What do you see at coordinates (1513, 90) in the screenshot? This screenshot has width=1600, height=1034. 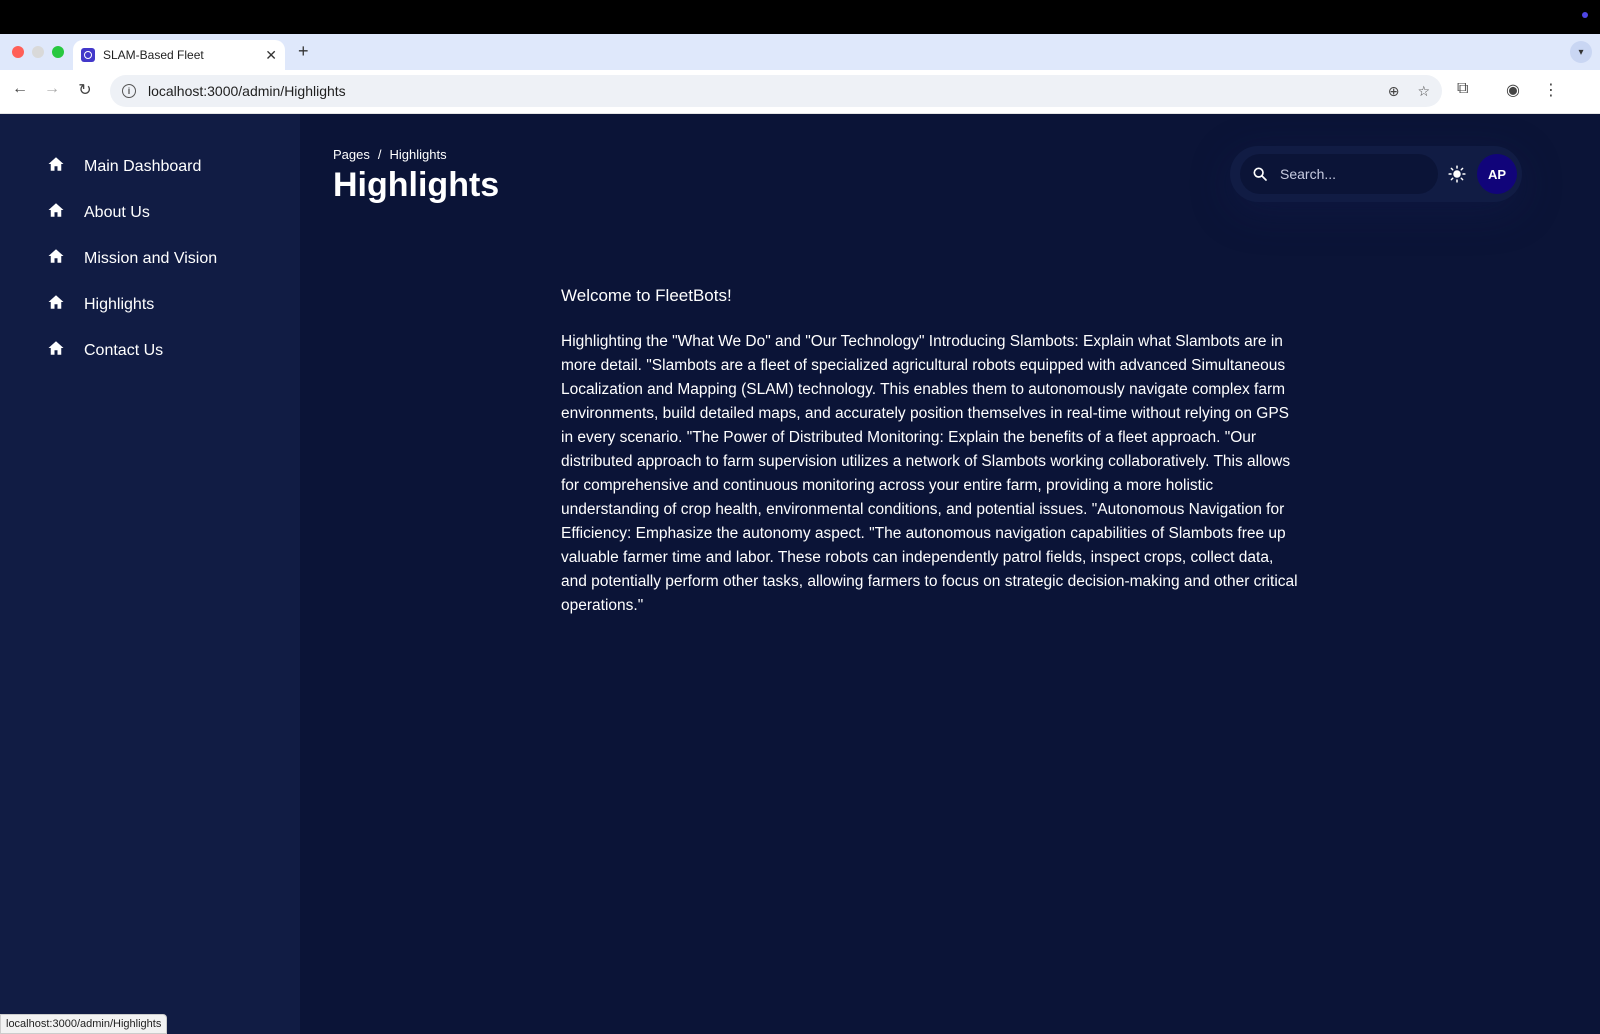 I see `profile-icon: ◉` at bounding box center [1513, 90].